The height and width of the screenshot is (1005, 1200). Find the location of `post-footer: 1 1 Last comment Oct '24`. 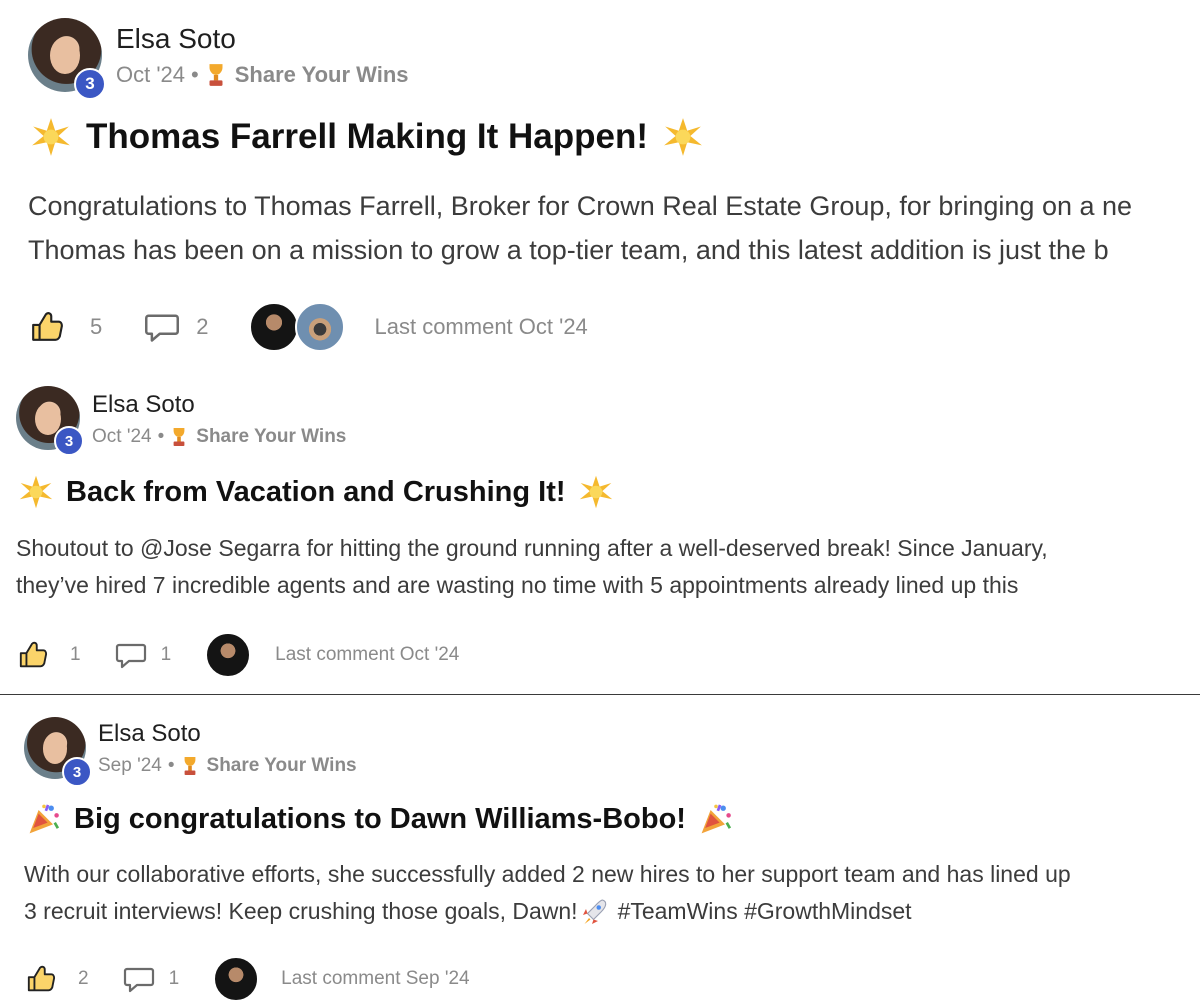

post-footer: 1 1 Last comment Oct '24 is located at coordinates (238, 655).